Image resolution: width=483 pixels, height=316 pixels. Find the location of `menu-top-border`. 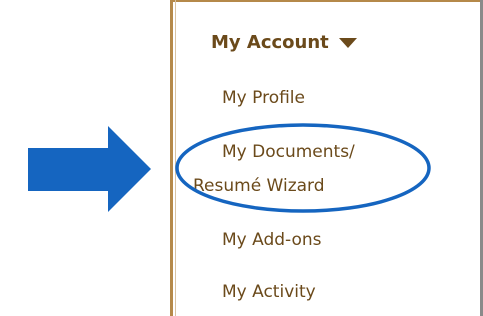

menu-top-border is located at coordinates (326, 1).